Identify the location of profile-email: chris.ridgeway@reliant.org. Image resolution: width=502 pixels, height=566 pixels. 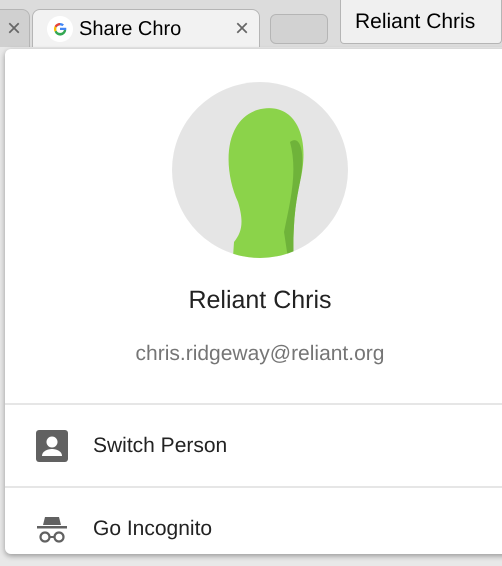
(260, 353).